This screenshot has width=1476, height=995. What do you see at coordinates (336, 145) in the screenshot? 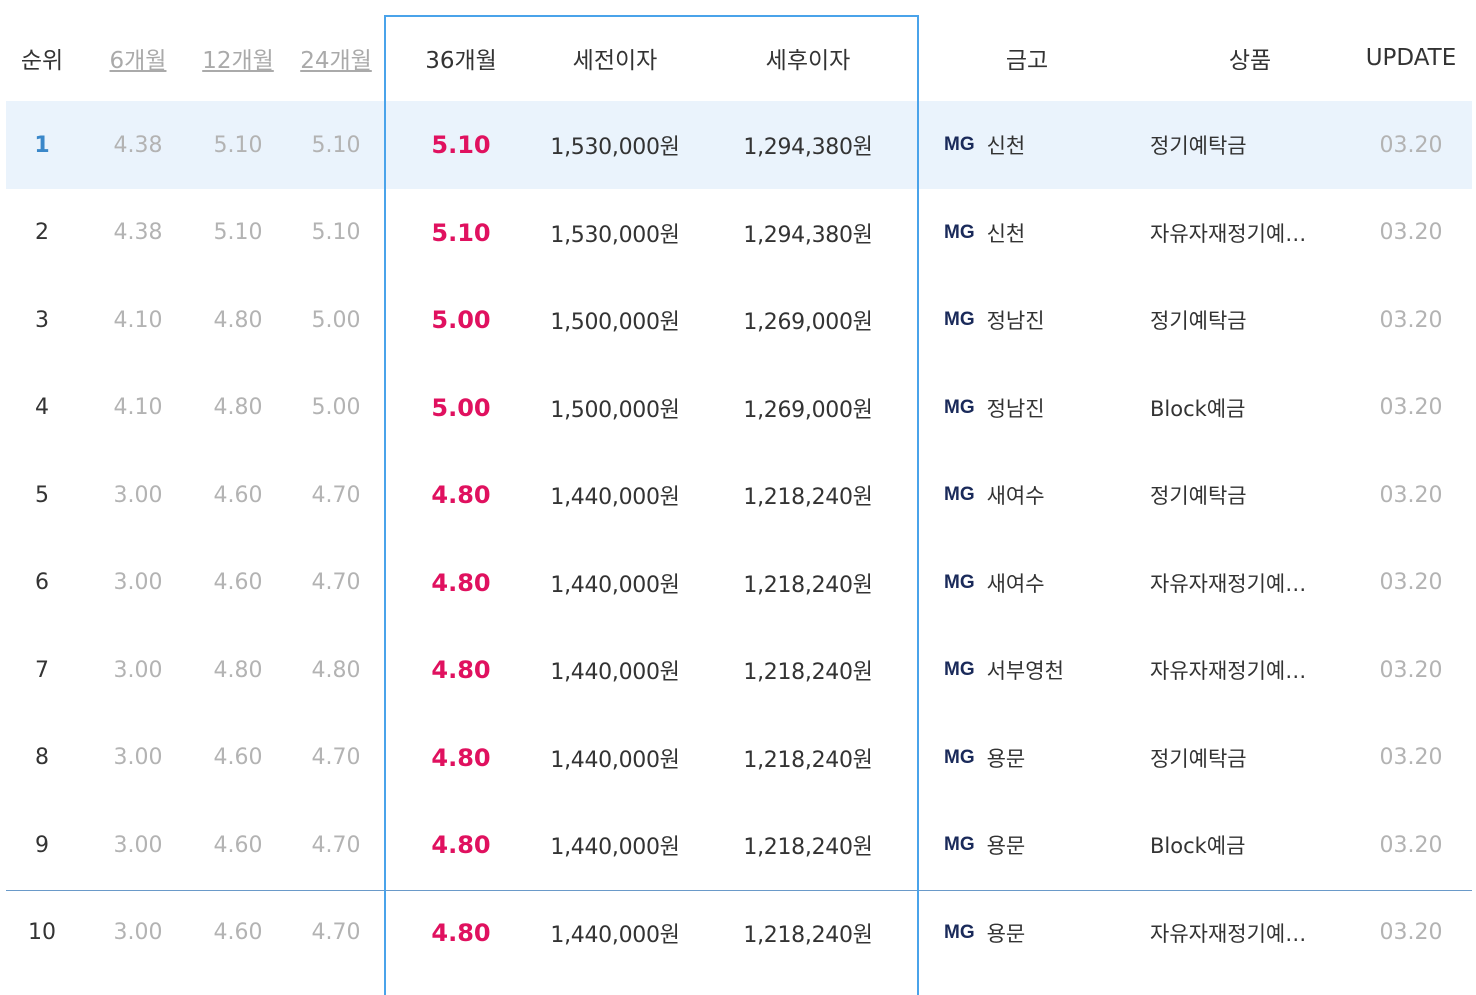
I see `rate-24-month-cell: 5.10` at bounding box center [336, 145].